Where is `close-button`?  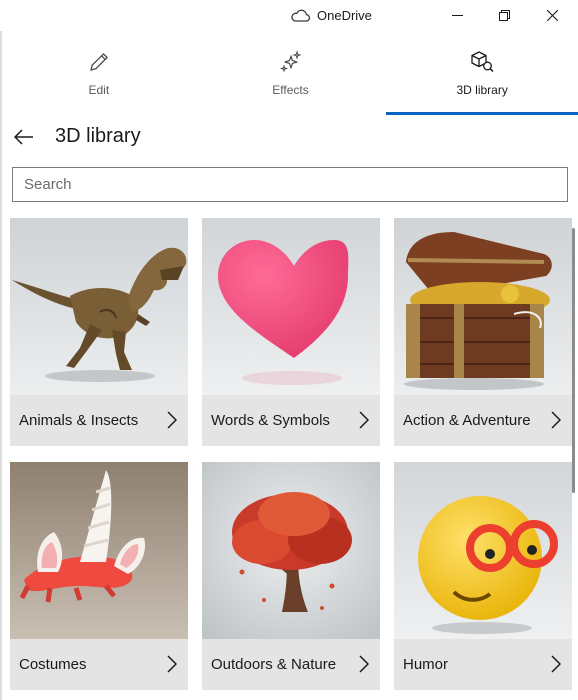 close-button is located at coordinates (552, 15).